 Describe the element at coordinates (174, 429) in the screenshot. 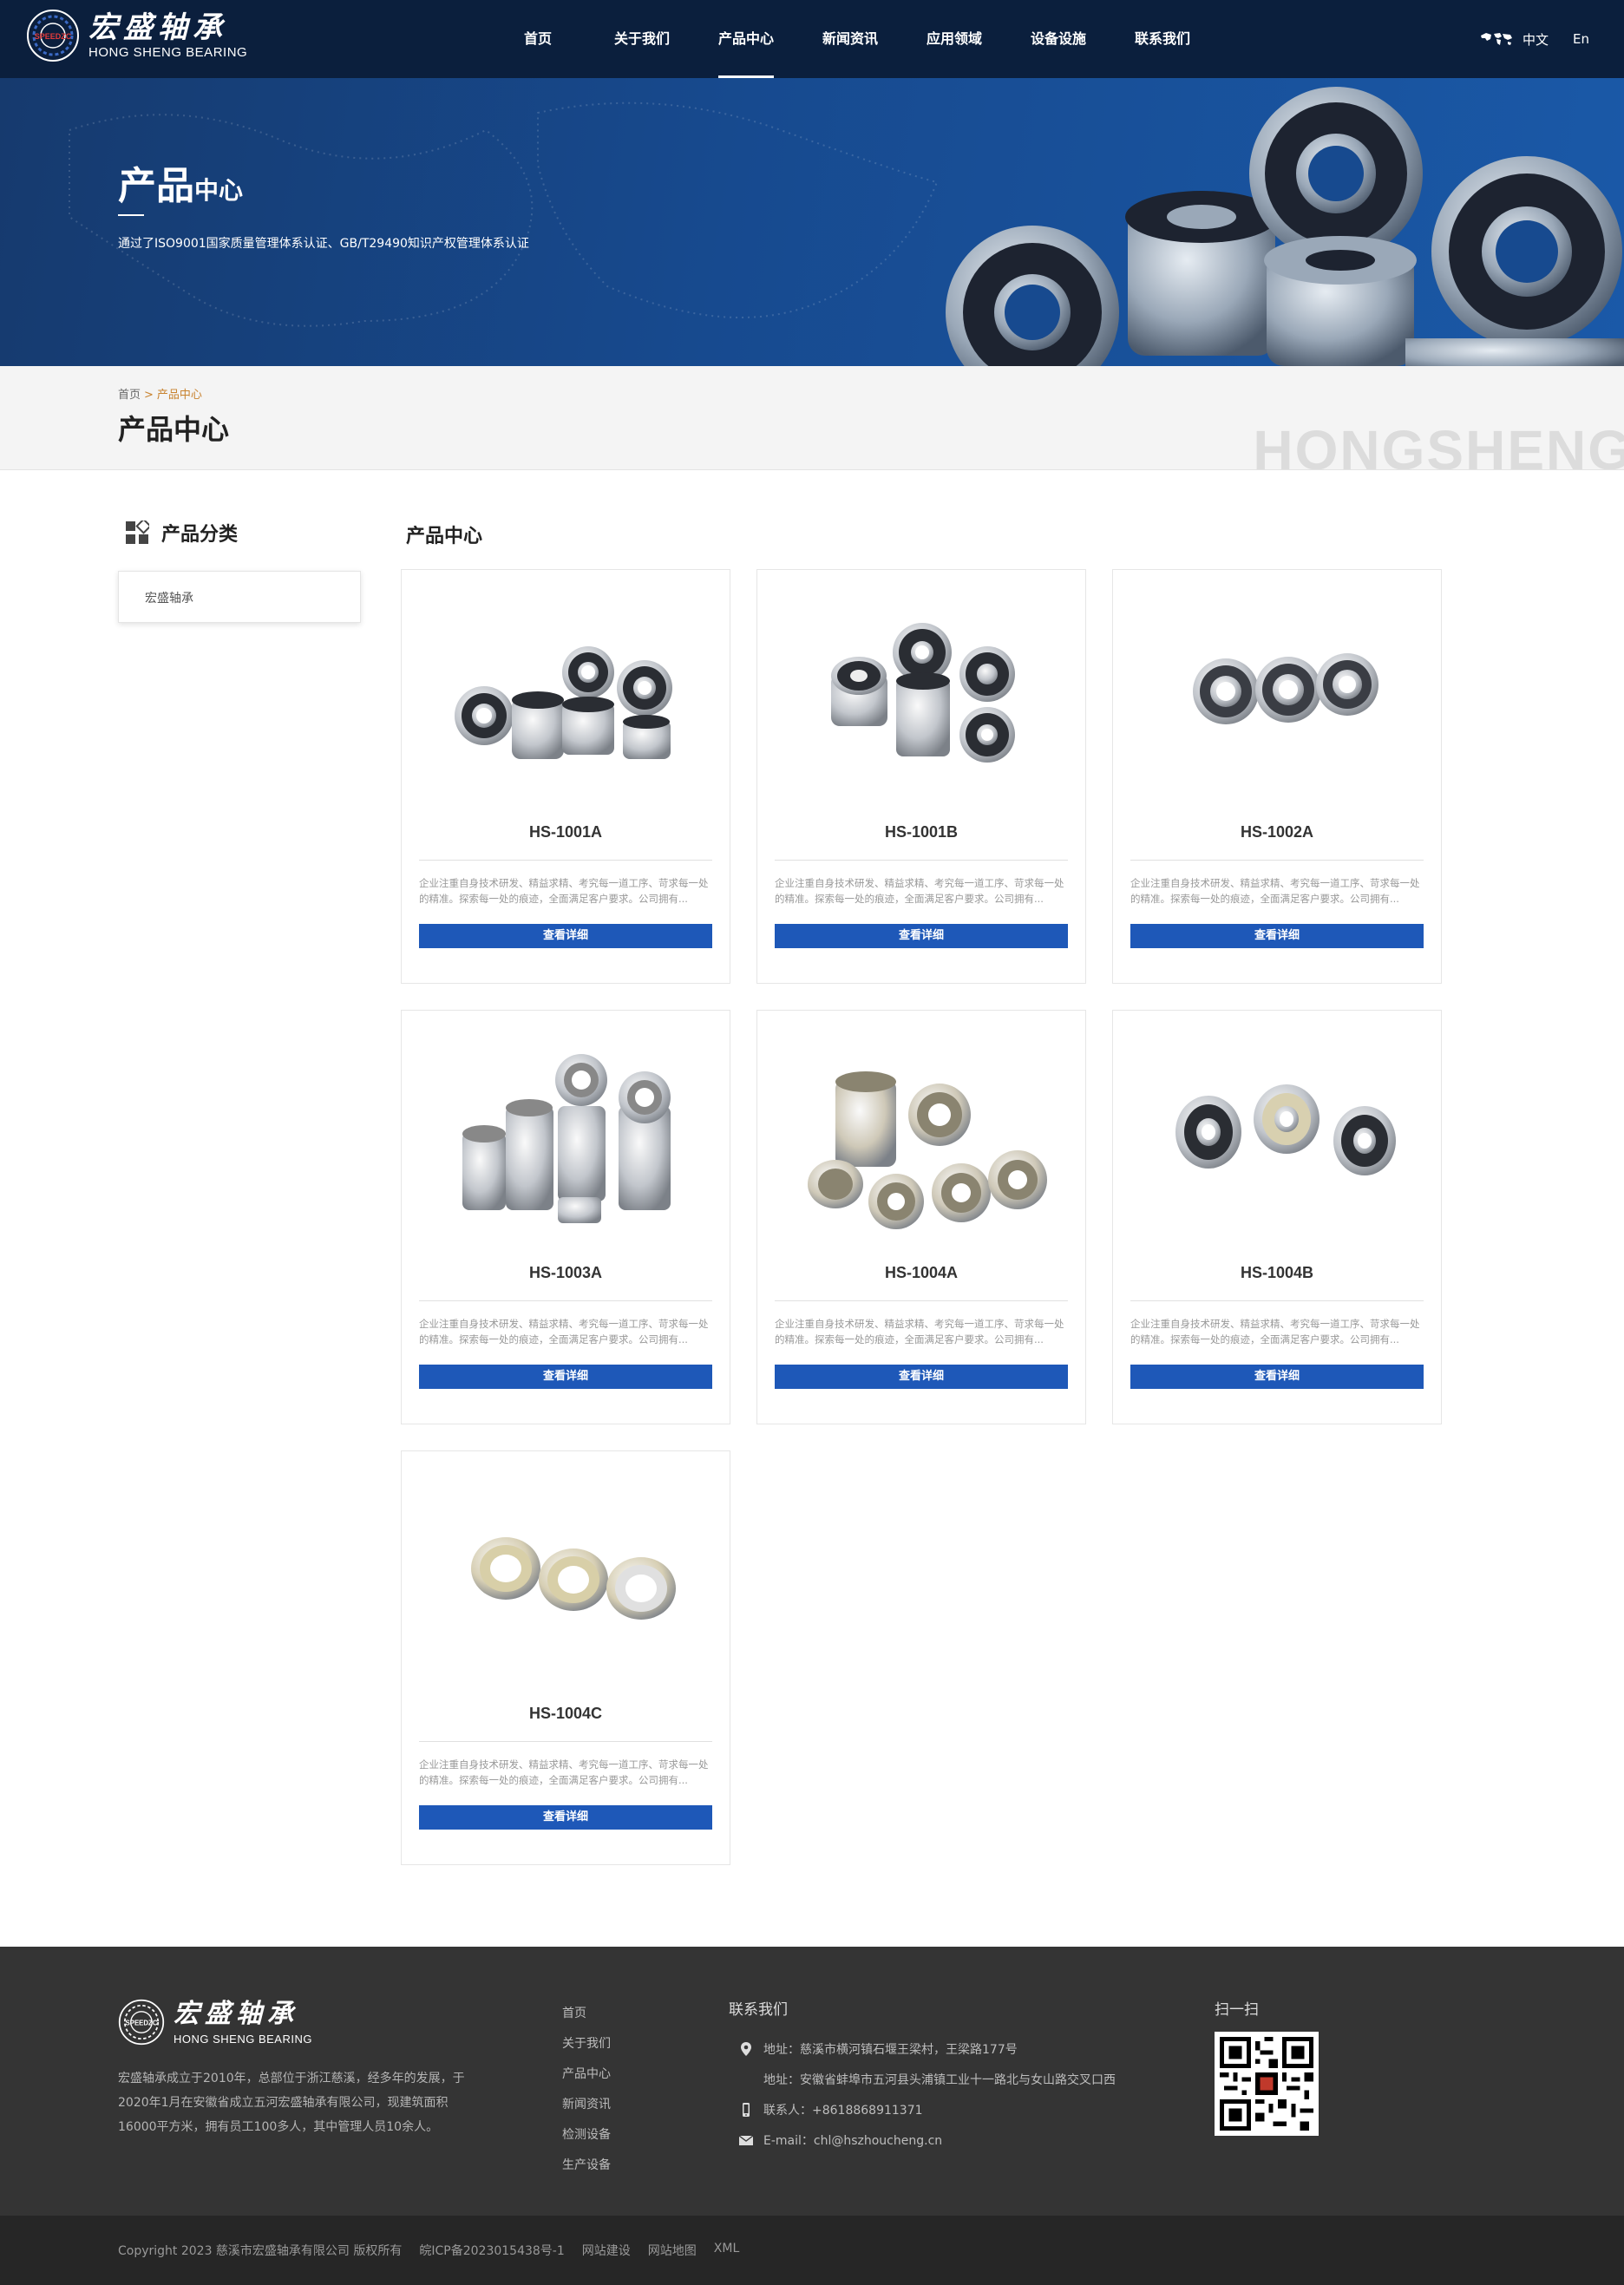

I see `page-title: 产品中心` at that location.